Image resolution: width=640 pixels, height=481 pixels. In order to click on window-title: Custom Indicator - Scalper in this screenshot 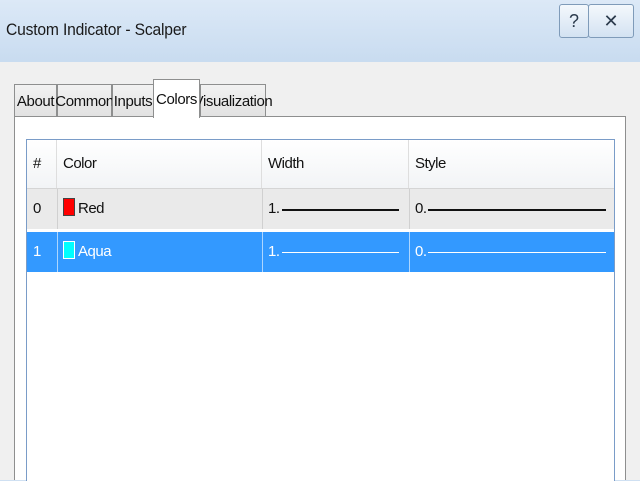, I will do `click(96, 29)`.